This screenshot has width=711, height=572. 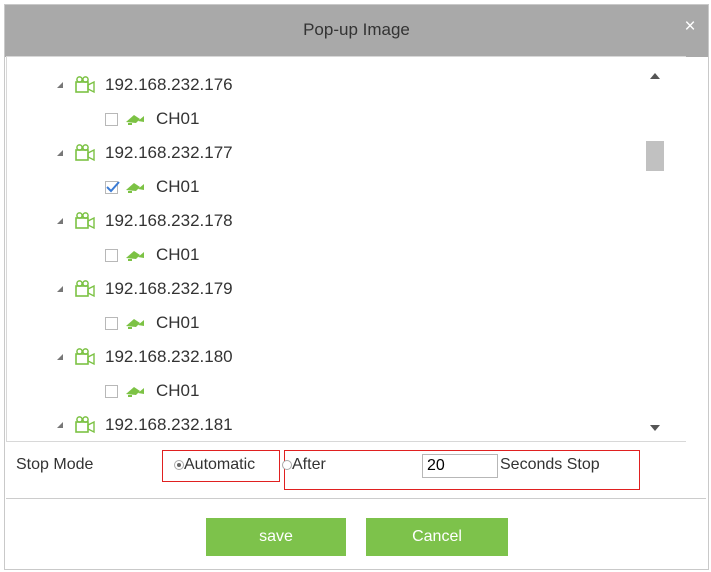 I want to click on after-radio, so click(x=287, y=464).